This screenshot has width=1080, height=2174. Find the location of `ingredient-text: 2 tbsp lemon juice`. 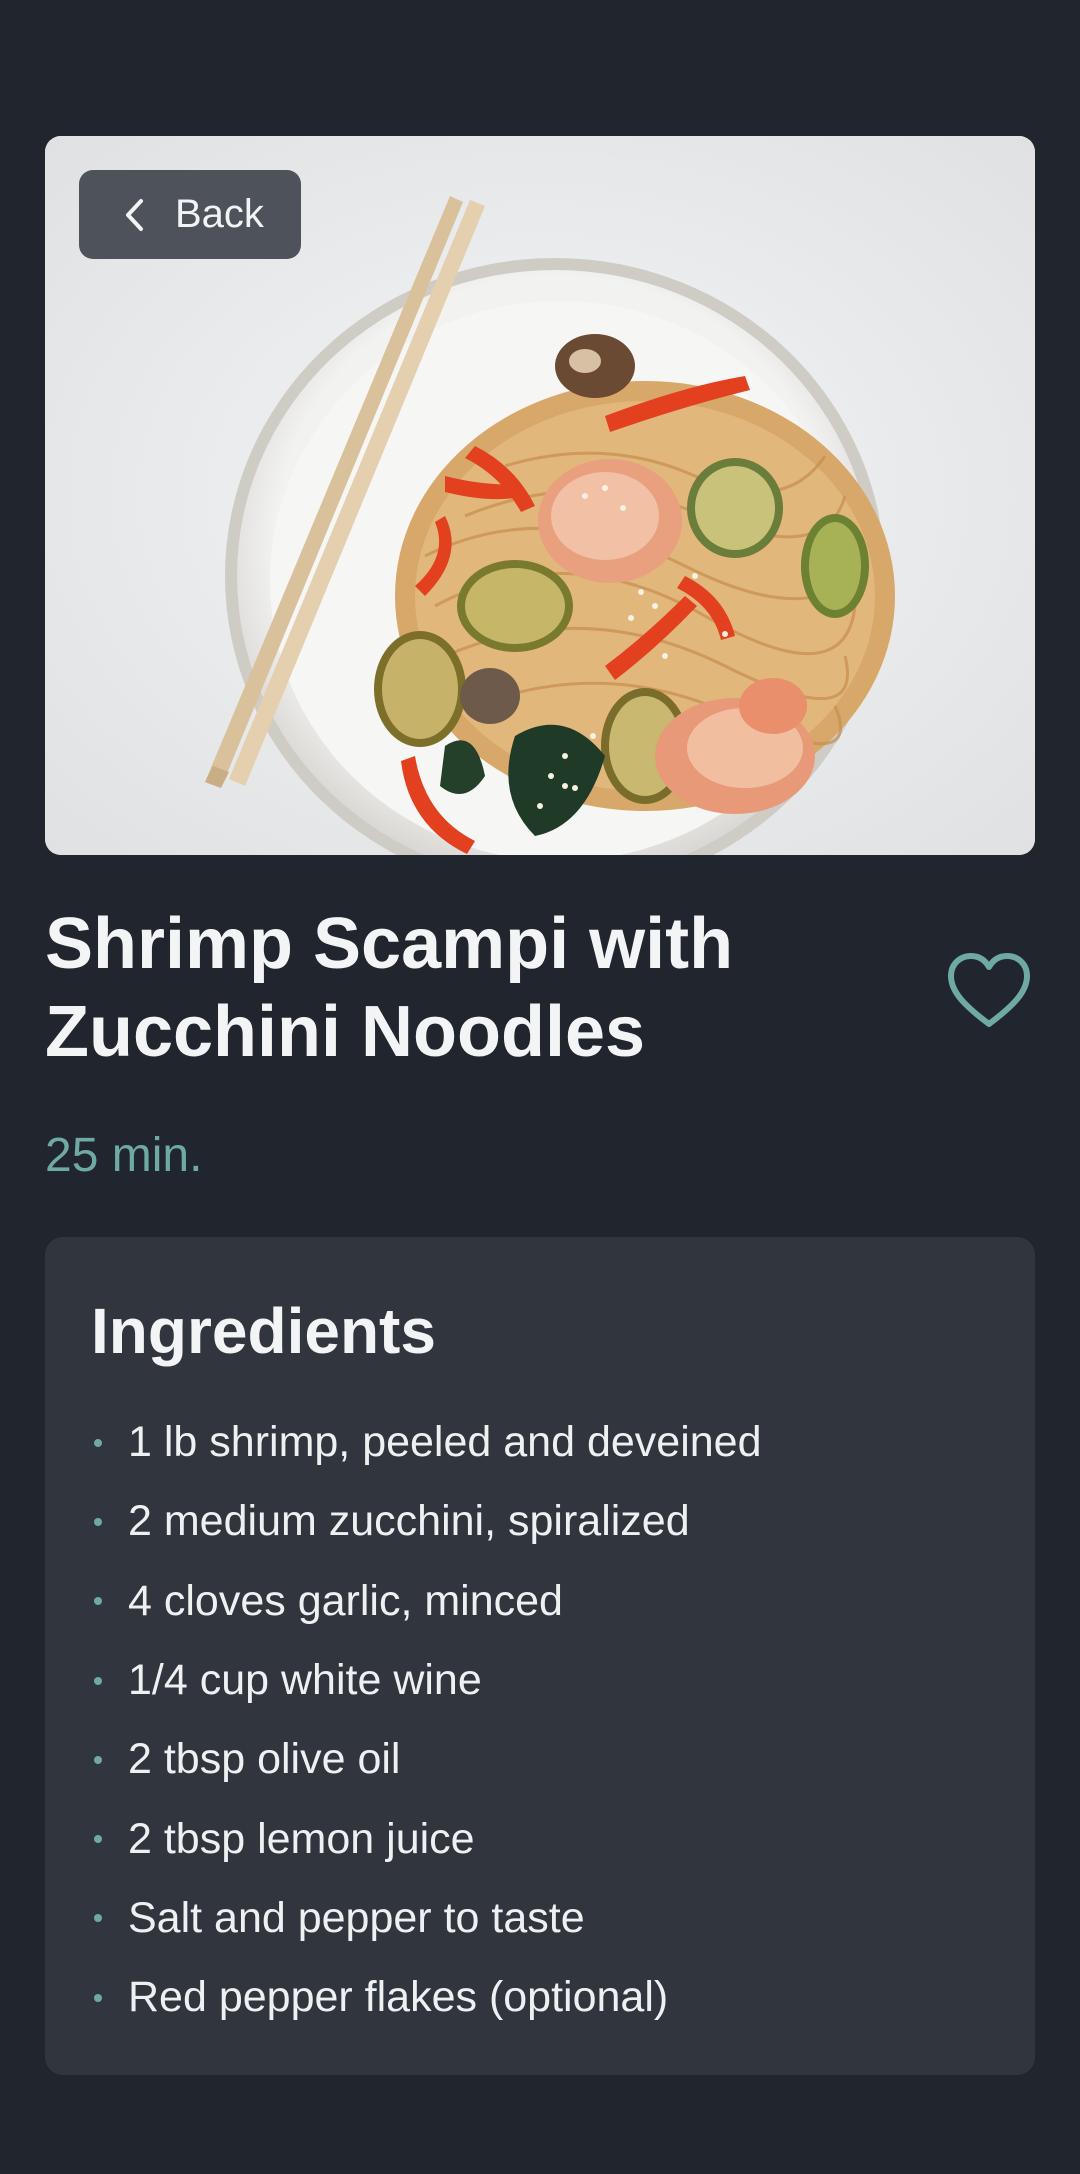

ingredient-text: 2 tbsp lemon juice is located at coordinates (301, 1838).